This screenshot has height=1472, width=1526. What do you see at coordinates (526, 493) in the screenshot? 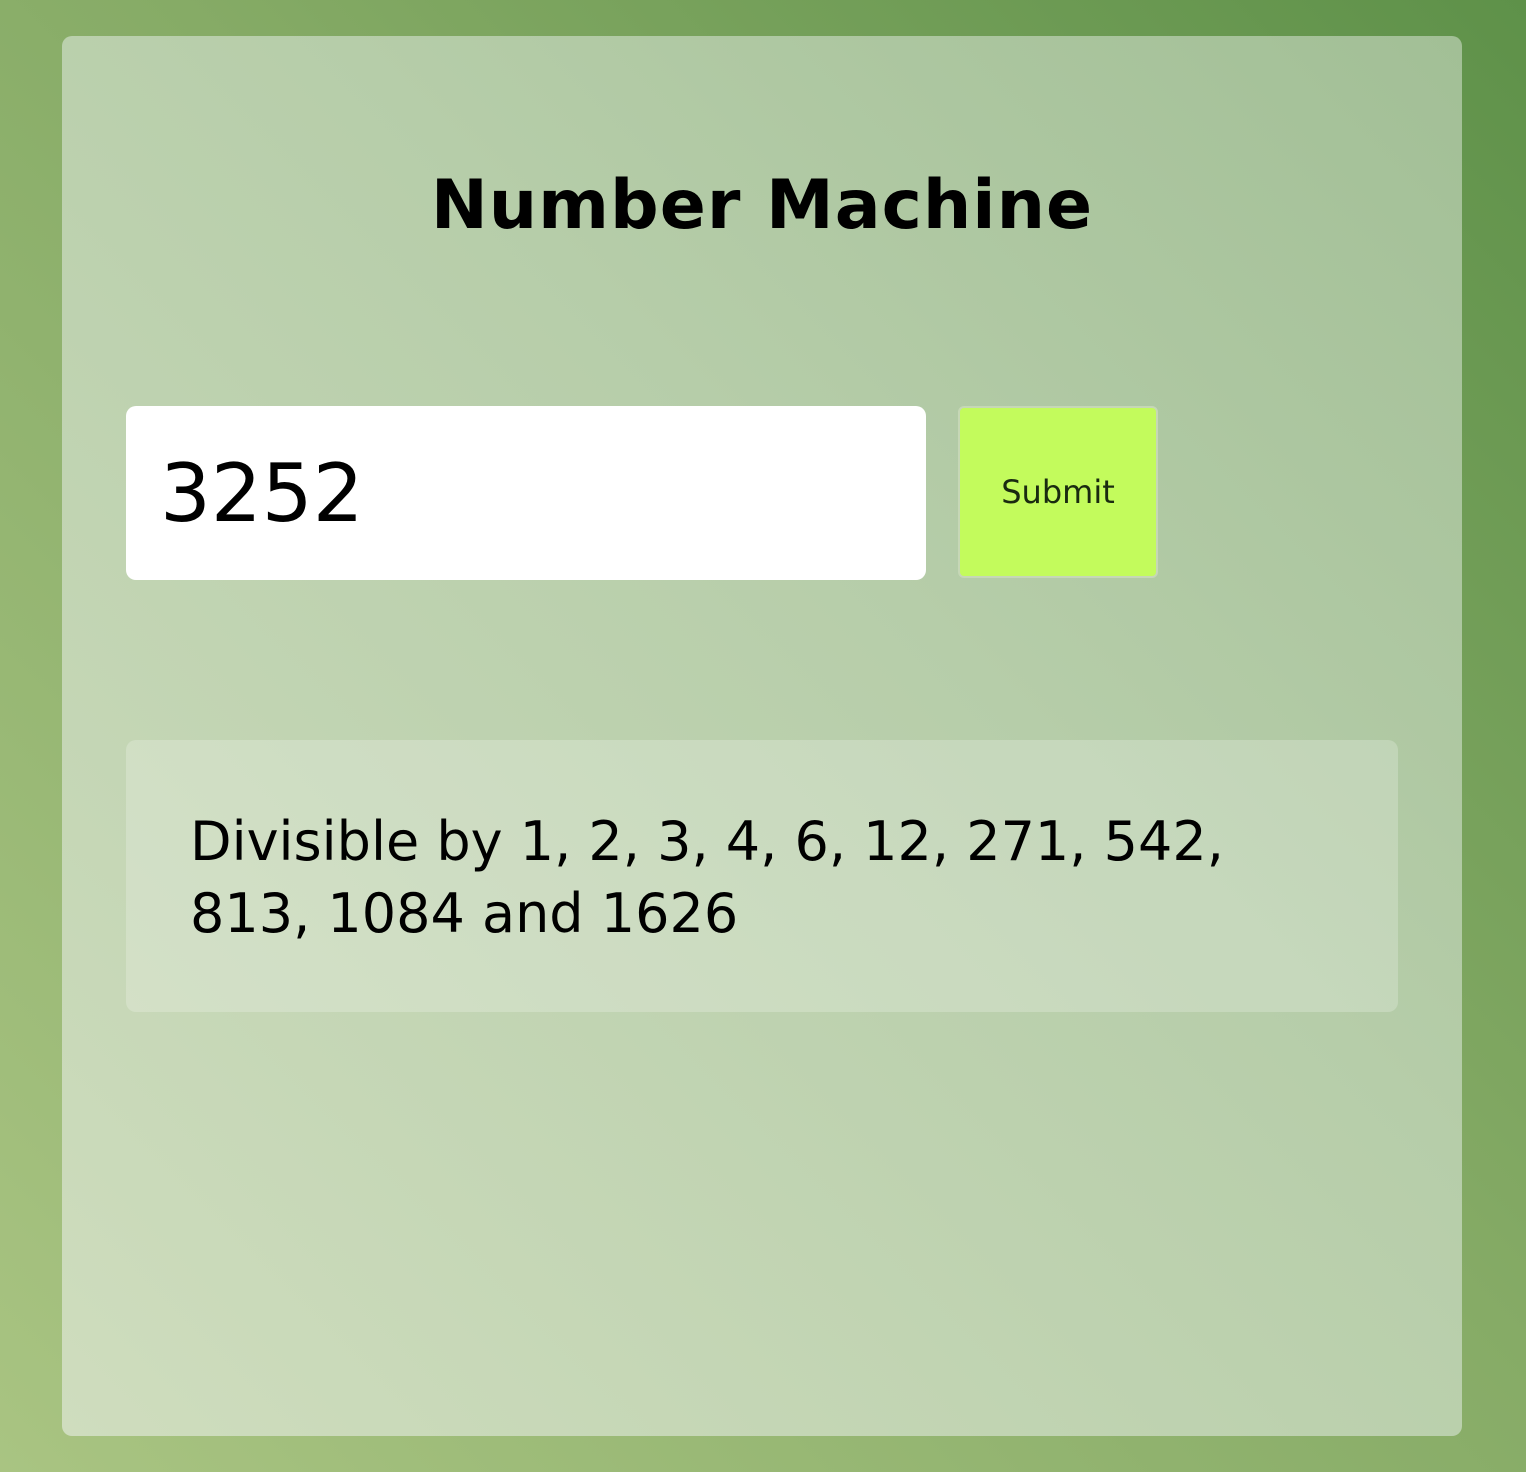
I see `number-input` at bounding box center [526, 493].